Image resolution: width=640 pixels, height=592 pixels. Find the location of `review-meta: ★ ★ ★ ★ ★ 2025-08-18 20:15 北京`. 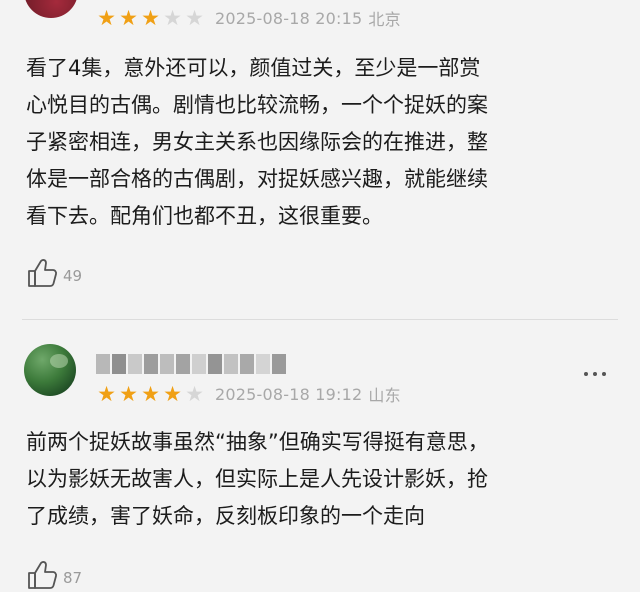

review-meta: ★ ★ ★ ★ ★ 2025-08-18 20:15 北京 is located at coordinates (248, 18).